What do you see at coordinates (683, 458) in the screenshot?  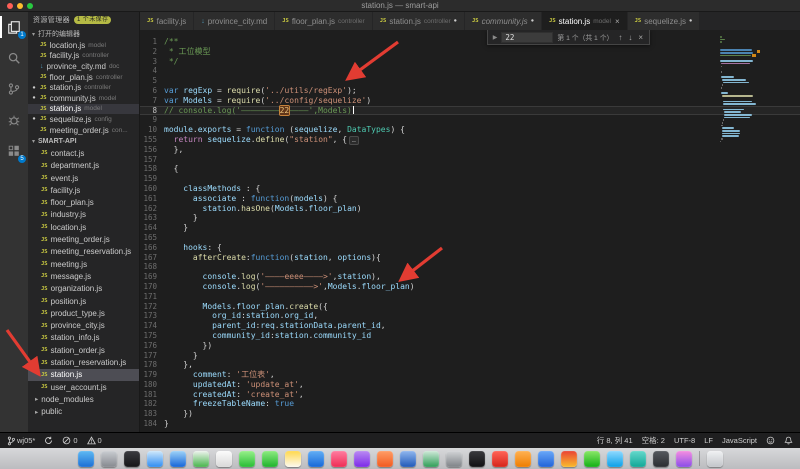 I see `dock-icon-purple-app` at bounding box center [683, 458].